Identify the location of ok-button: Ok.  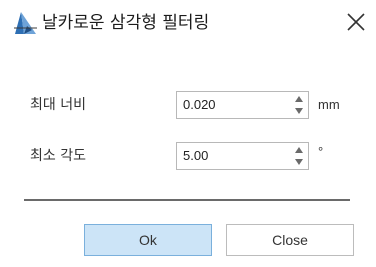
(148, 240).